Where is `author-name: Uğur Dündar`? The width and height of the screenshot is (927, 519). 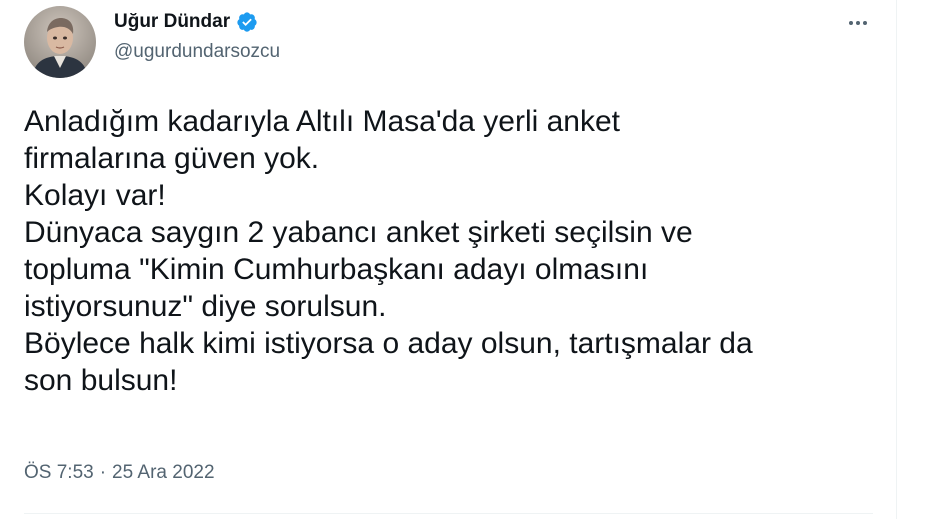 author-name: Uğur Dündar is located at coordinates (172, 22).